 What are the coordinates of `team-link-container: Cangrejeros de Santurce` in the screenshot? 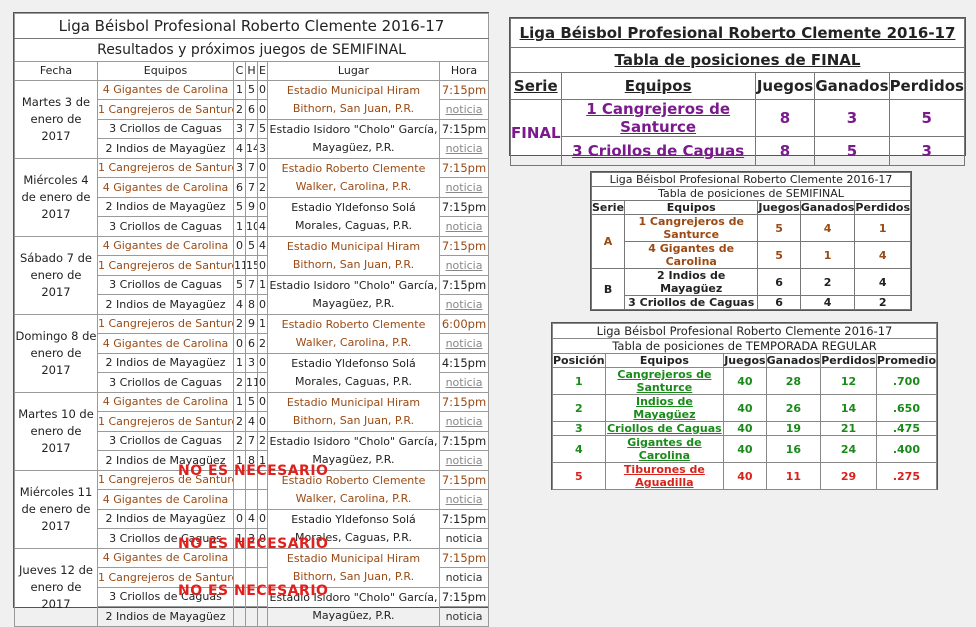 It's located at (664, 381).